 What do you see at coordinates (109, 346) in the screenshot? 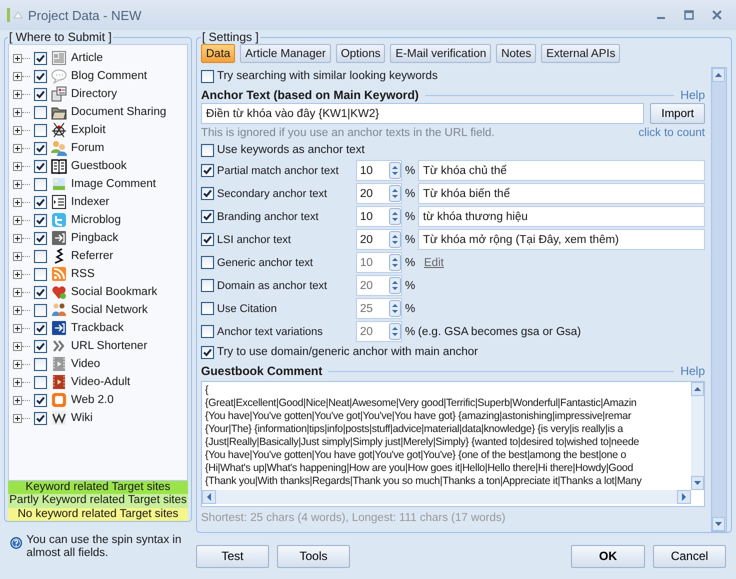
I see `category-label: URL Shortener` at bounding box center [109, 346].